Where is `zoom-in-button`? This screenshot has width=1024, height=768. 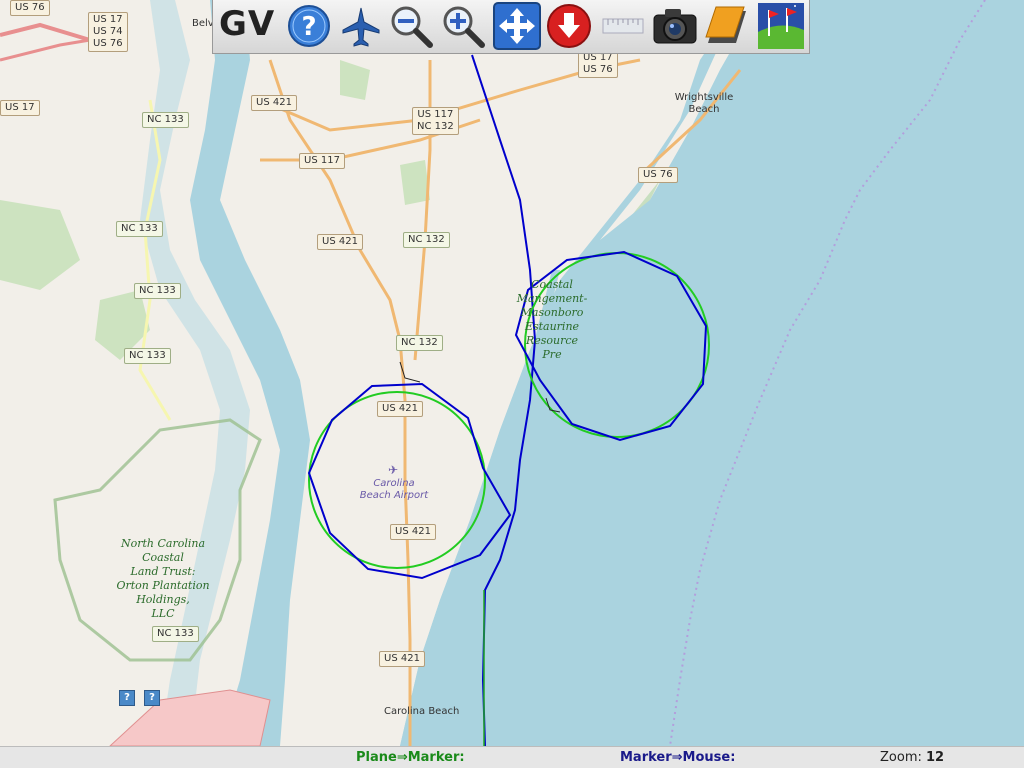 zoom-in-button is located at coordinates (463, 26).